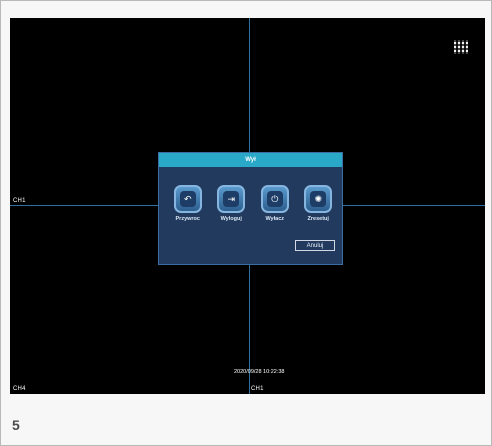 Image resolution: width=492 pixels, height=446 pixels. I want to click on qr-code-icon, so click(461, 47).